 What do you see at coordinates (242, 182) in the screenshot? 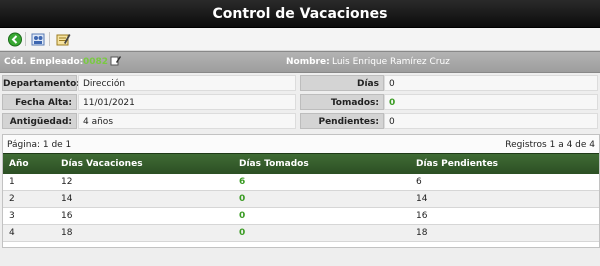
I see `cell-dias-tomados: 6` at bounding box center [242, 182].